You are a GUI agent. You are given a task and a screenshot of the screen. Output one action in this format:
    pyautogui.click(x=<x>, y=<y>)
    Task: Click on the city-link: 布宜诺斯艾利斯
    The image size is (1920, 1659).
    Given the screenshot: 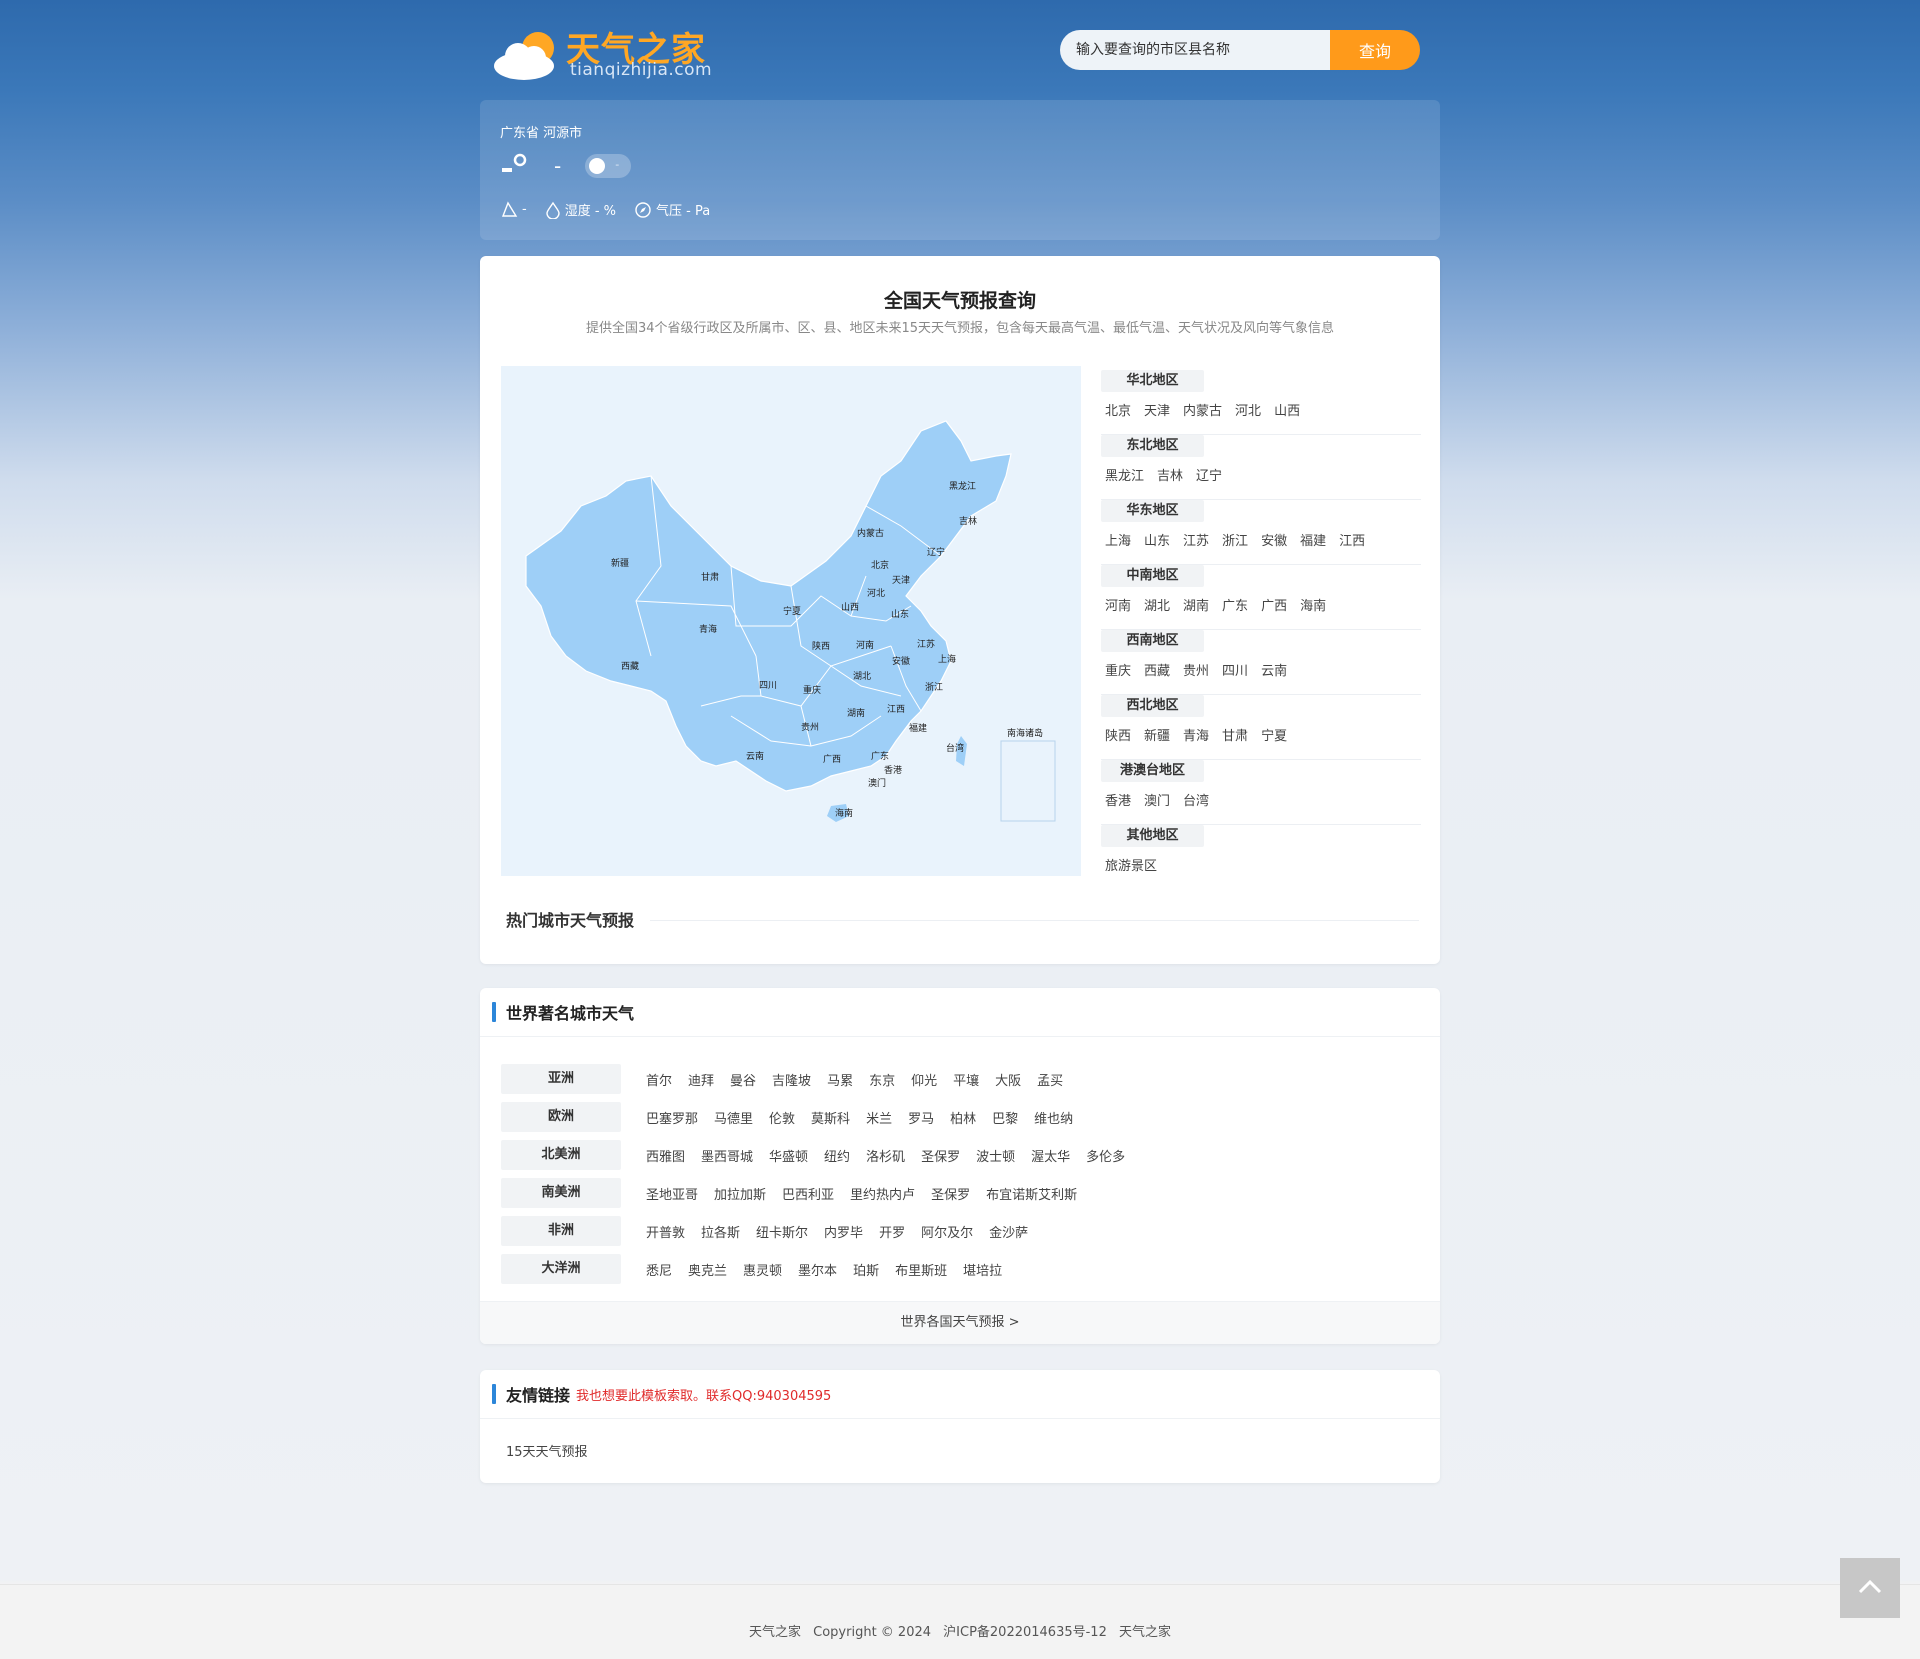 What is the action you would take?
    pyautogui.click(x=1031, y=1193)
    